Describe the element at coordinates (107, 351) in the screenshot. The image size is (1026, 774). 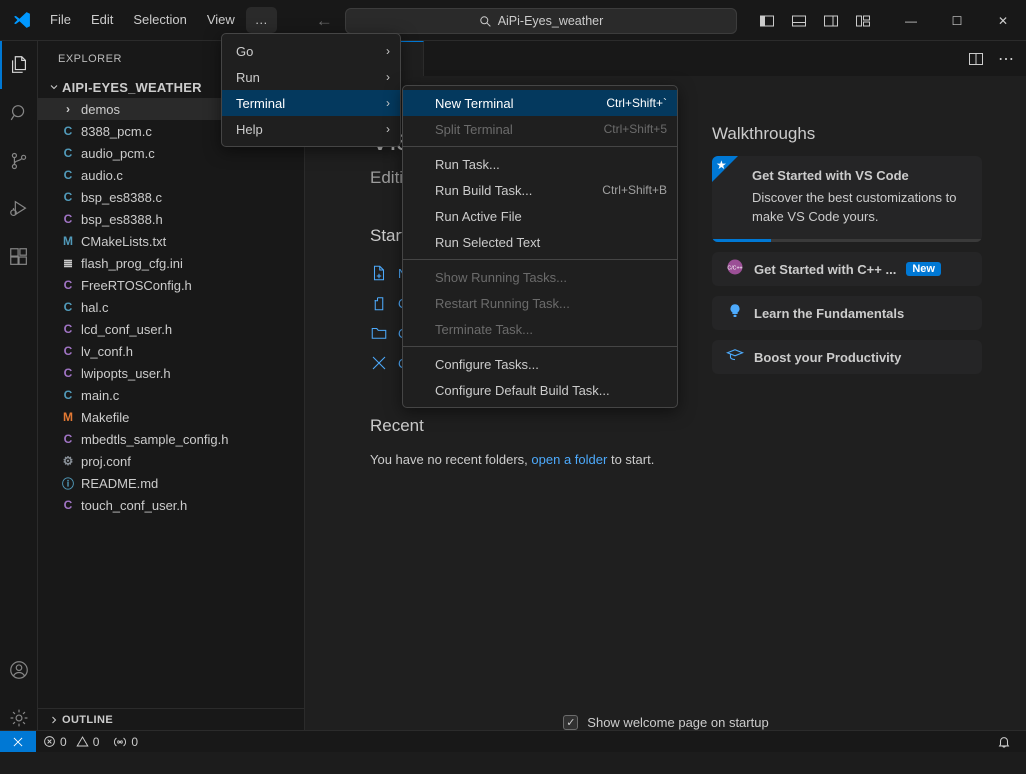
I see `file-name-label: lv_conf.h` at that location.